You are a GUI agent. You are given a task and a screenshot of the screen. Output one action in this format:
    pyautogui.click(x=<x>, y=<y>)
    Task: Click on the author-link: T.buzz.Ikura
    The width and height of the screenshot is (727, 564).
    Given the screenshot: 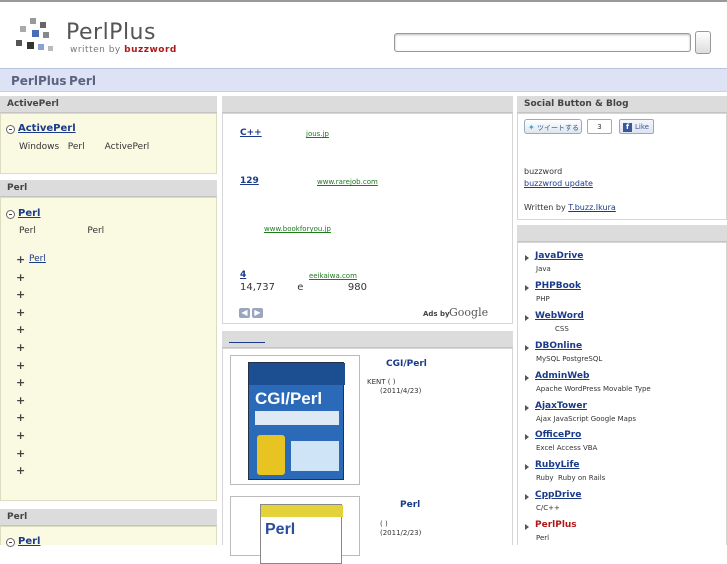 What is the action you would take?
    pyautogui.click(x=592, y=207)
    